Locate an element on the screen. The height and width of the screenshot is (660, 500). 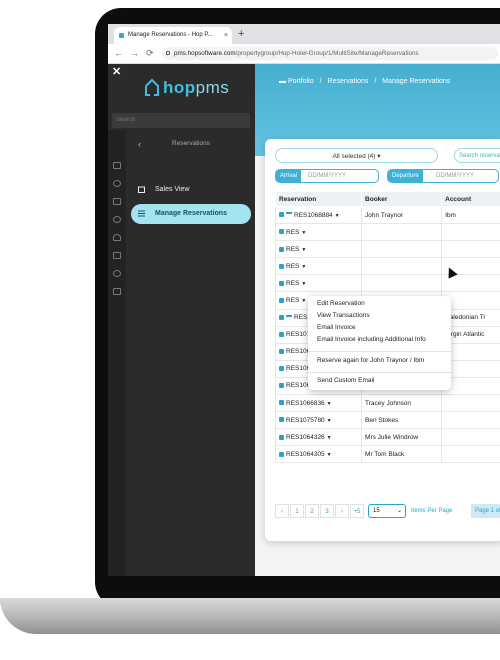
page-3-button: 3 is located at coordinates (327, 511).